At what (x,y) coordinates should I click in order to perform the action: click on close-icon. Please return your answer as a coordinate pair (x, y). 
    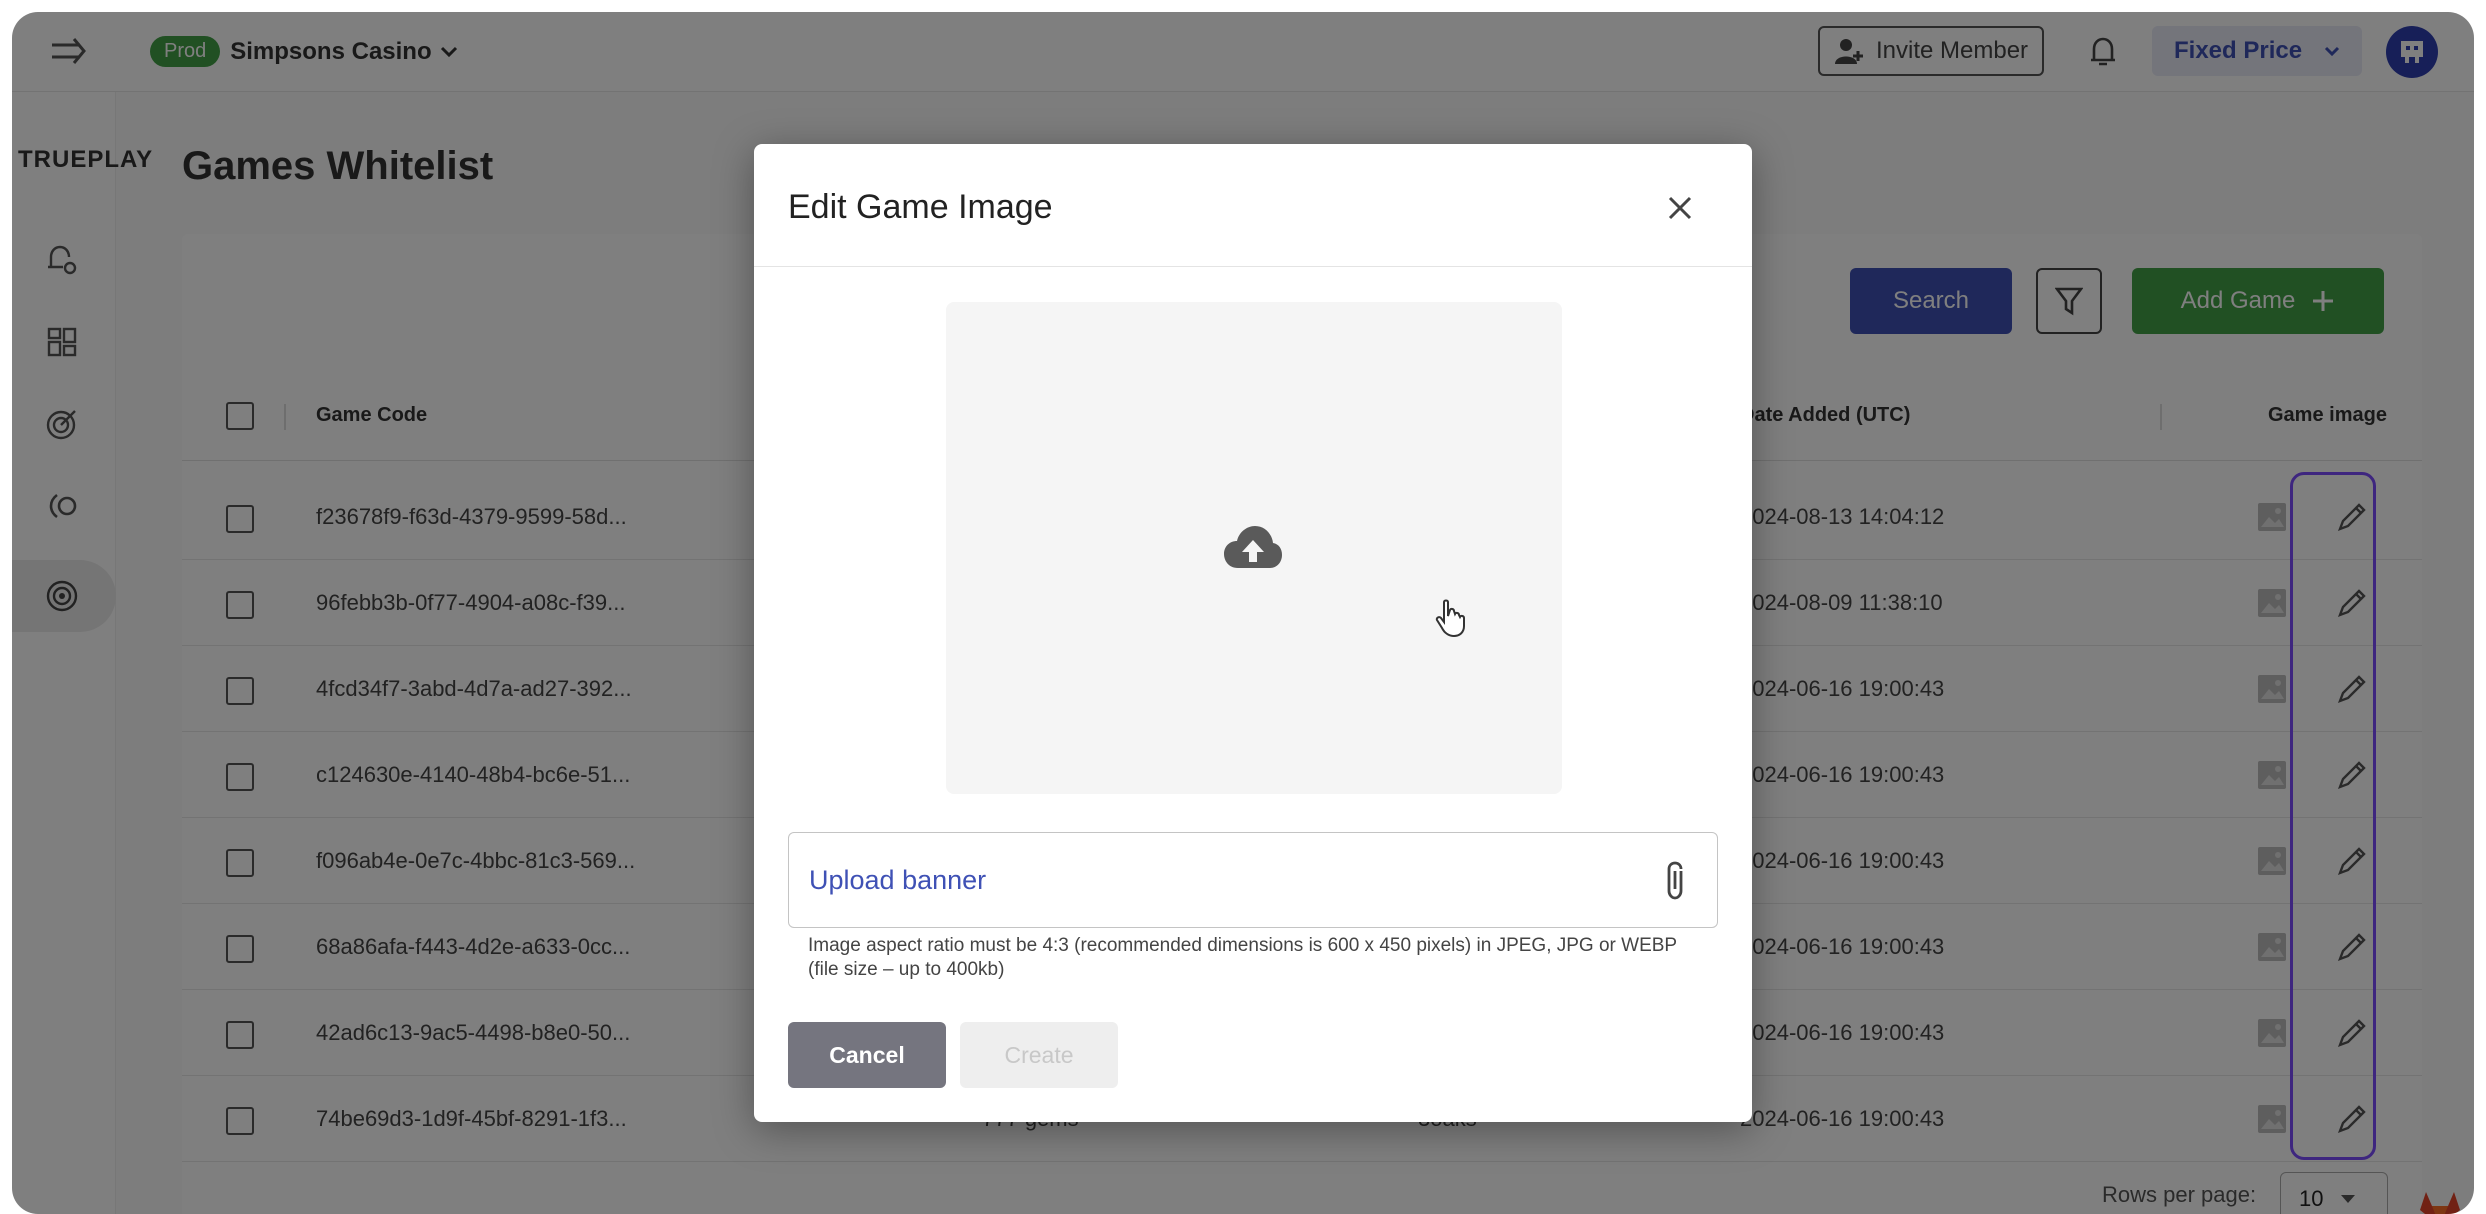
    Looking at the image, I should click on (1680, 208).